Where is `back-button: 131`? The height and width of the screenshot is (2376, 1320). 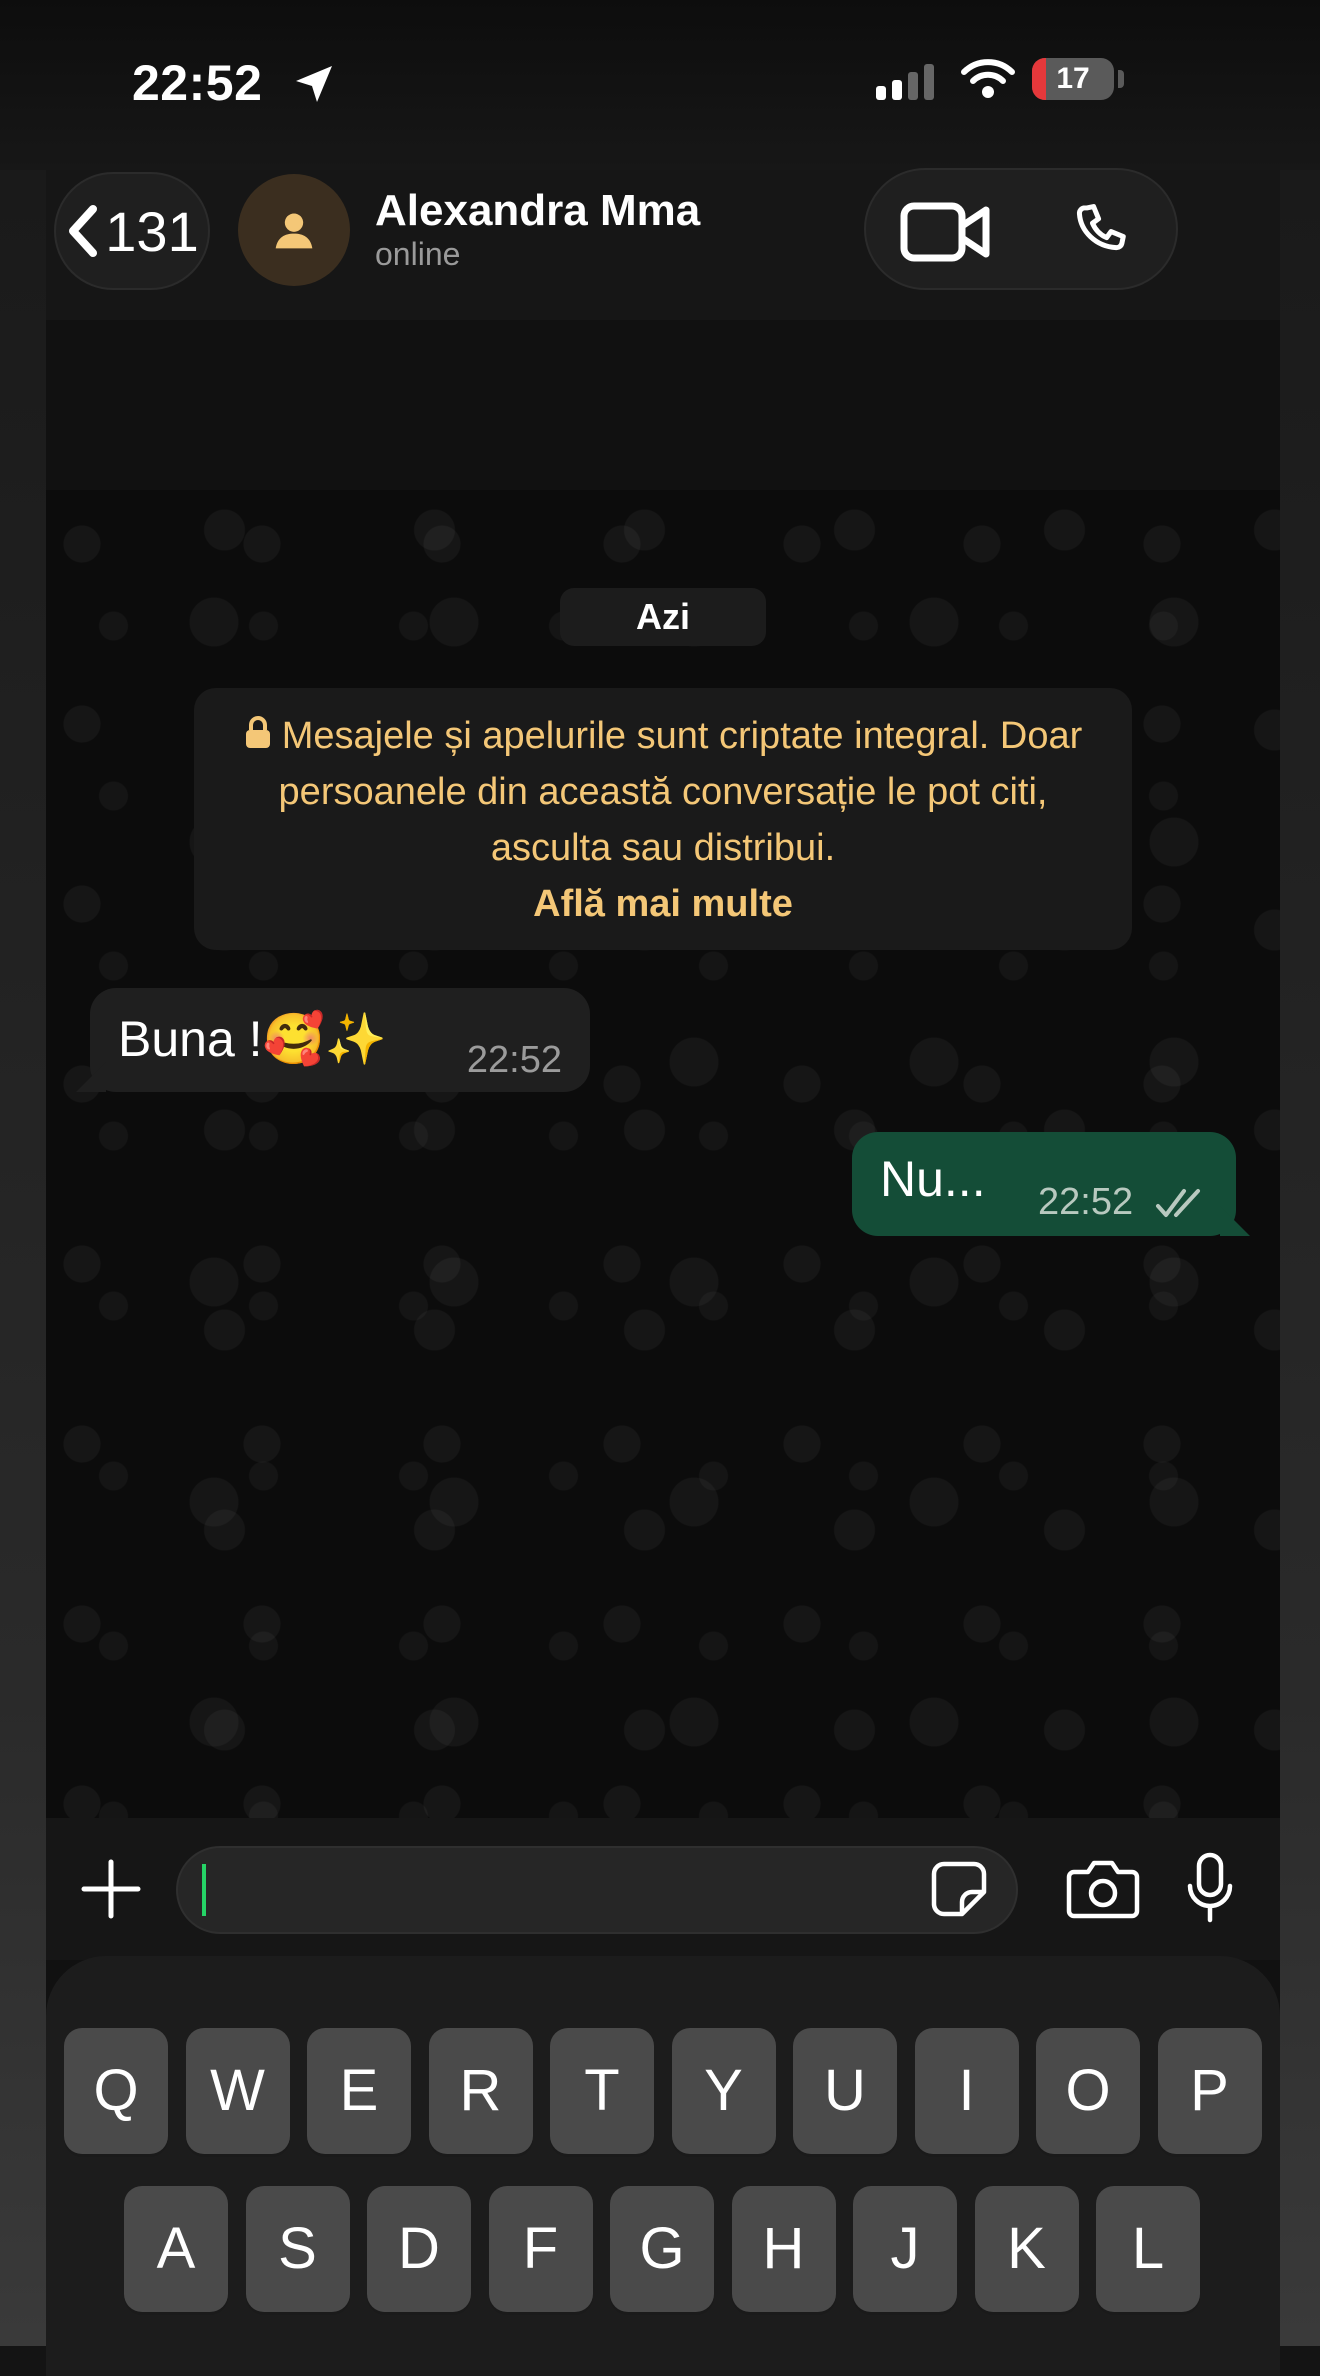
back-button: 131 is located at coordinates (132, 231).